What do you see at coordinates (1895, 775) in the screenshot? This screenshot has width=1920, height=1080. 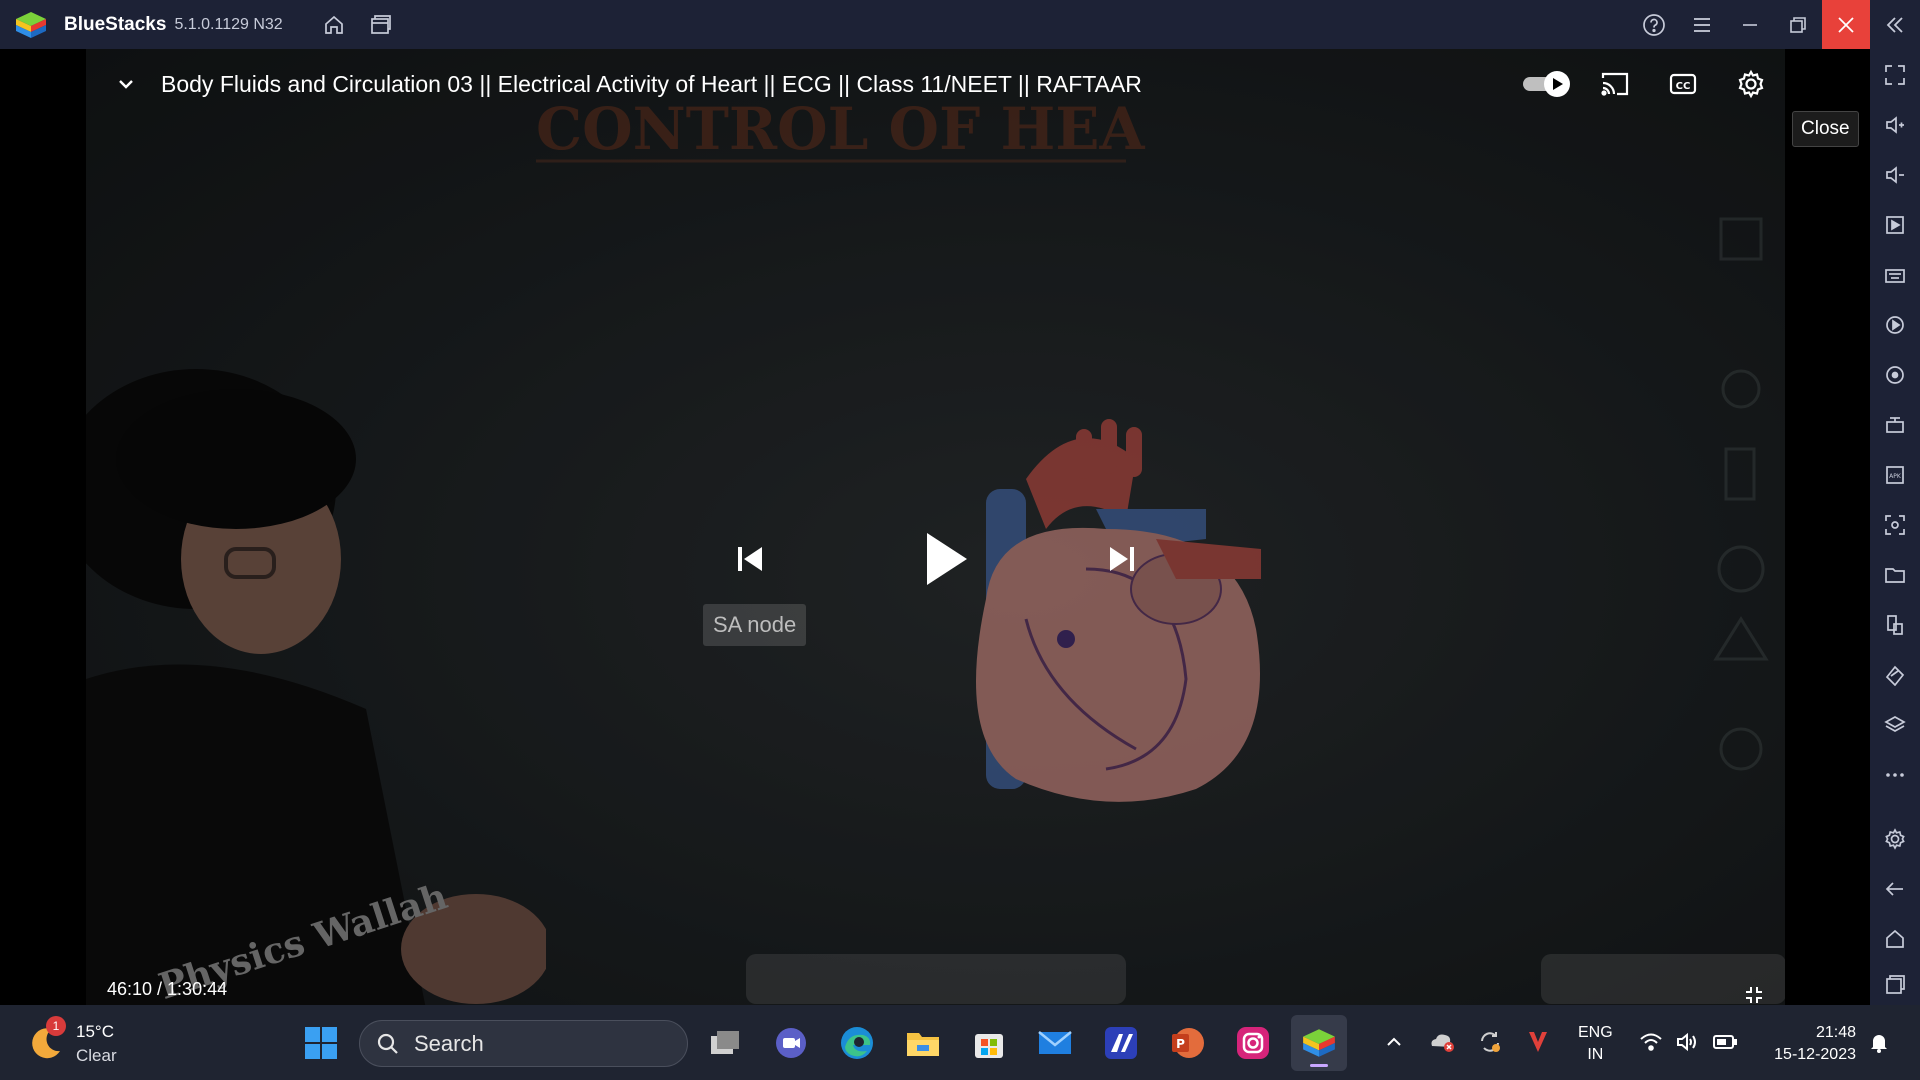 I see `more-options-icon` at bounding box center [1895, 775].